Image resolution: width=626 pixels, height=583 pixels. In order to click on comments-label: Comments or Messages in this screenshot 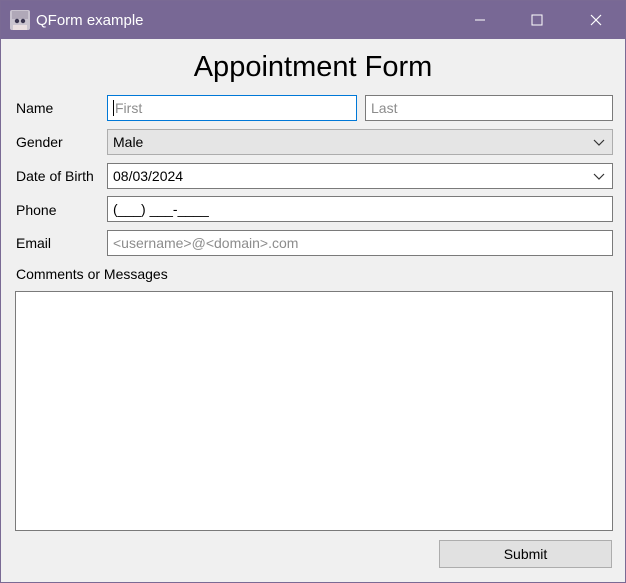, I will do `click(92, 274)`.